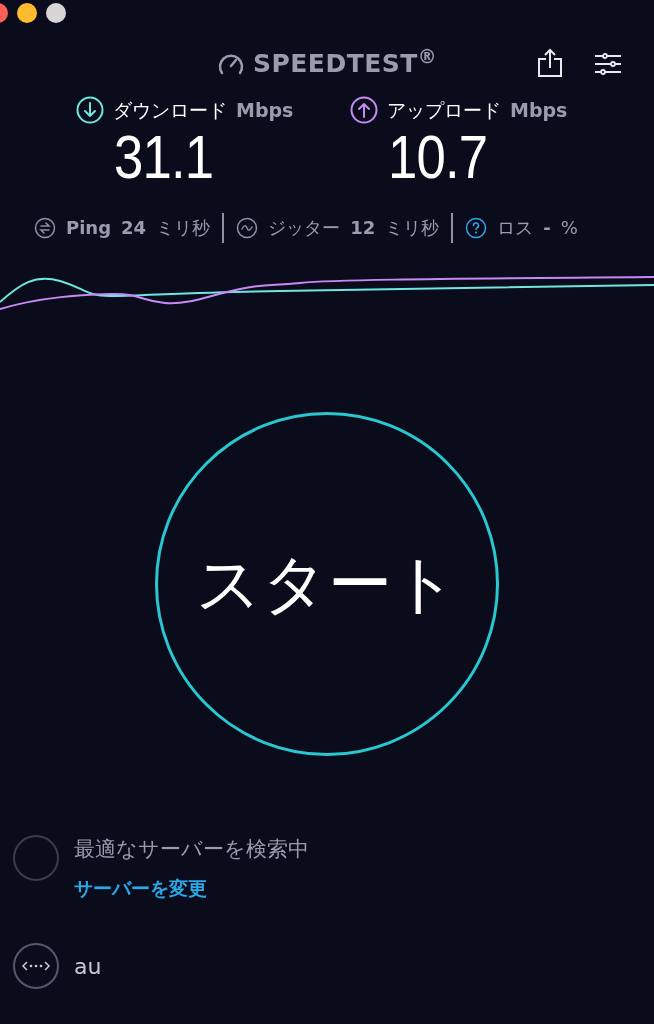  Describe the element at coordinates (45, 227) in the screenshot. I see `ping-icon` at that location.